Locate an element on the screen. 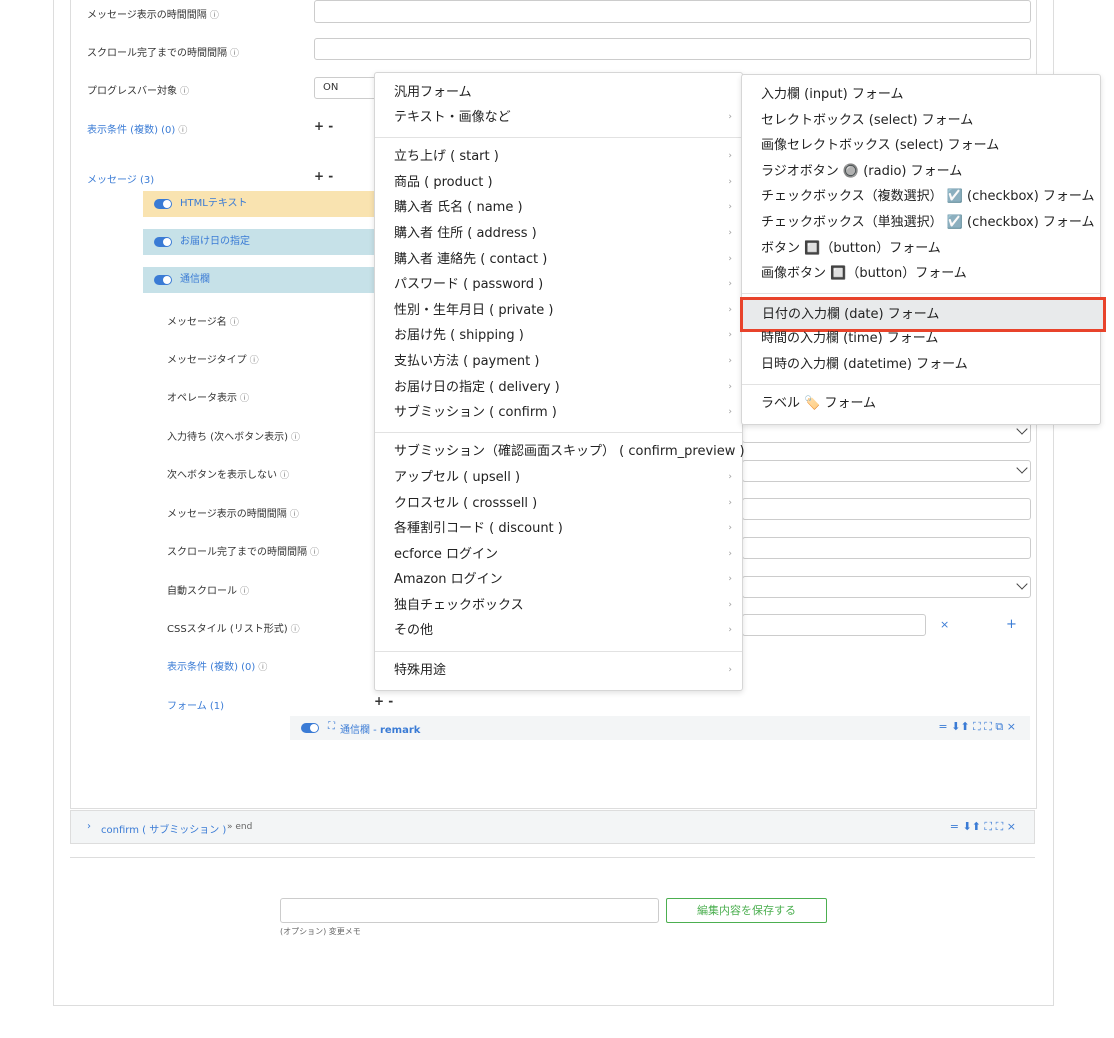 This screenshot has height=1038, width=1114. menu-item: 各種割引コード ( discount ) › is located at coordinates (558, 528).